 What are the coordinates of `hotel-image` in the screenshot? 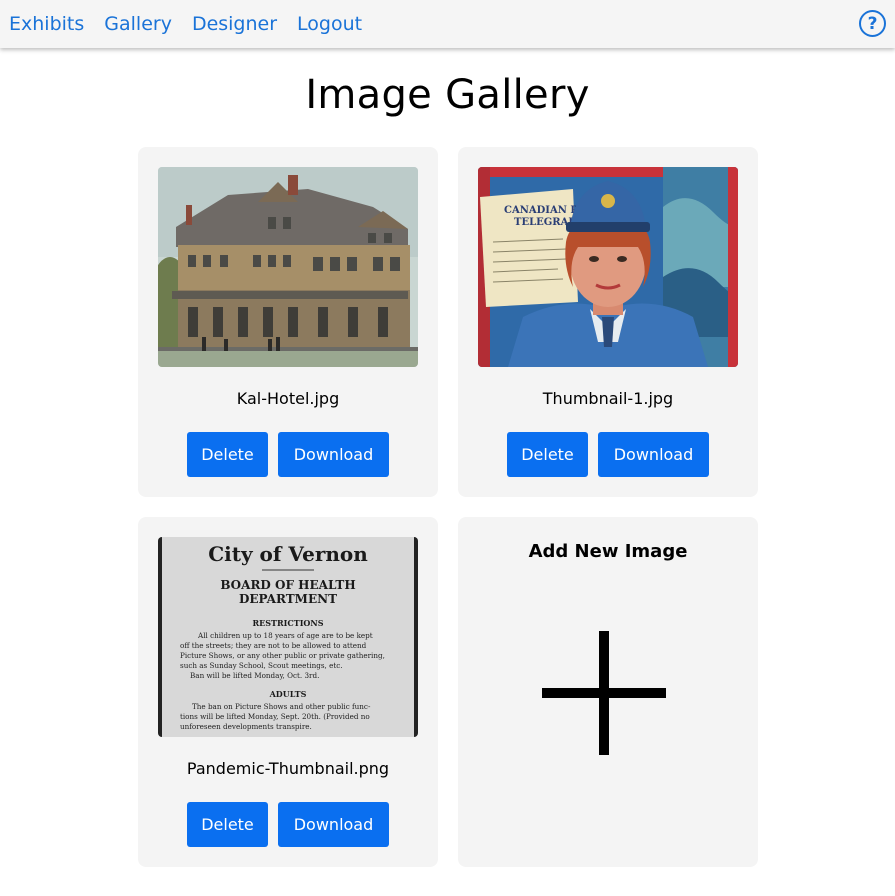 It's located at (288, 267).